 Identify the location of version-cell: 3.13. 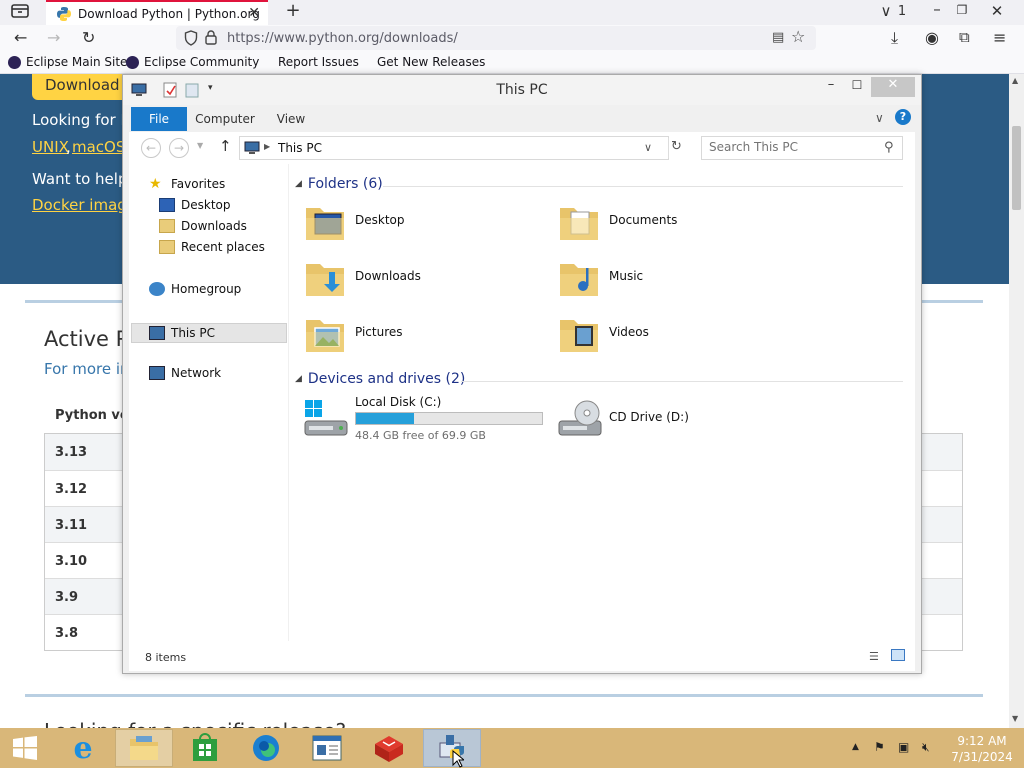
(71, 452).